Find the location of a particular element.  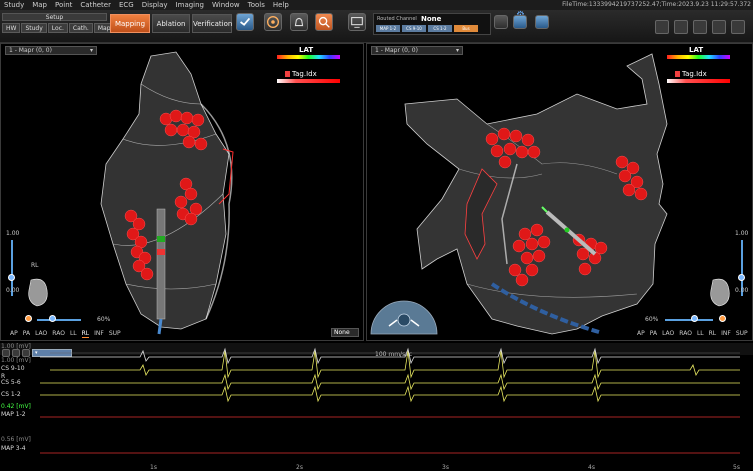

view-rao-right: RAO is located at coordinates (685, 333).